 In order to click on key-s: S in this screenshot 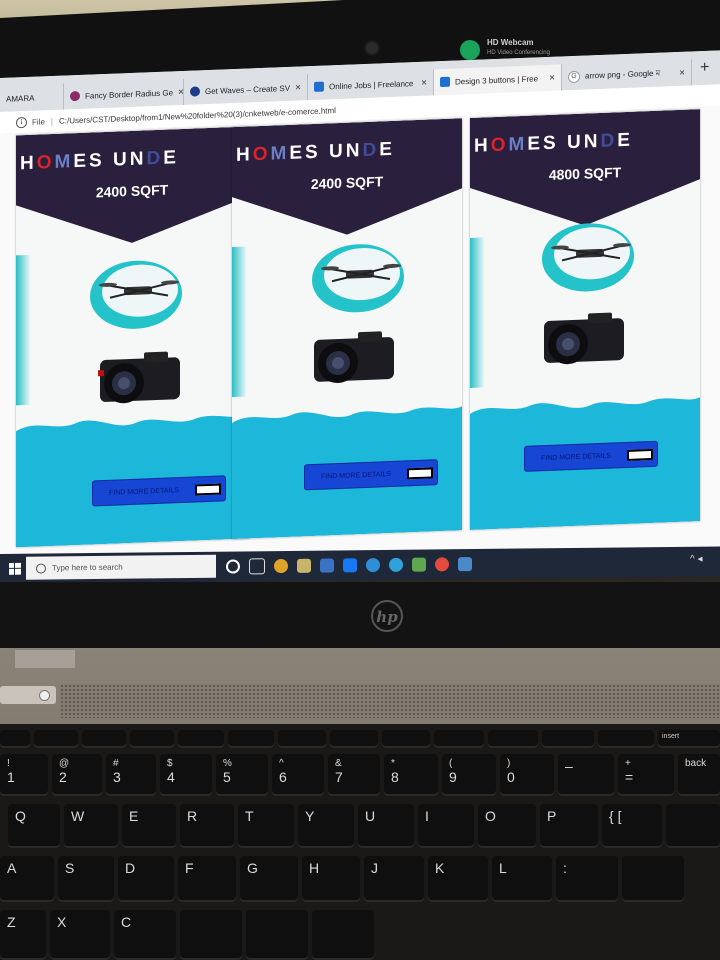, I will do `click(86, 879)`.